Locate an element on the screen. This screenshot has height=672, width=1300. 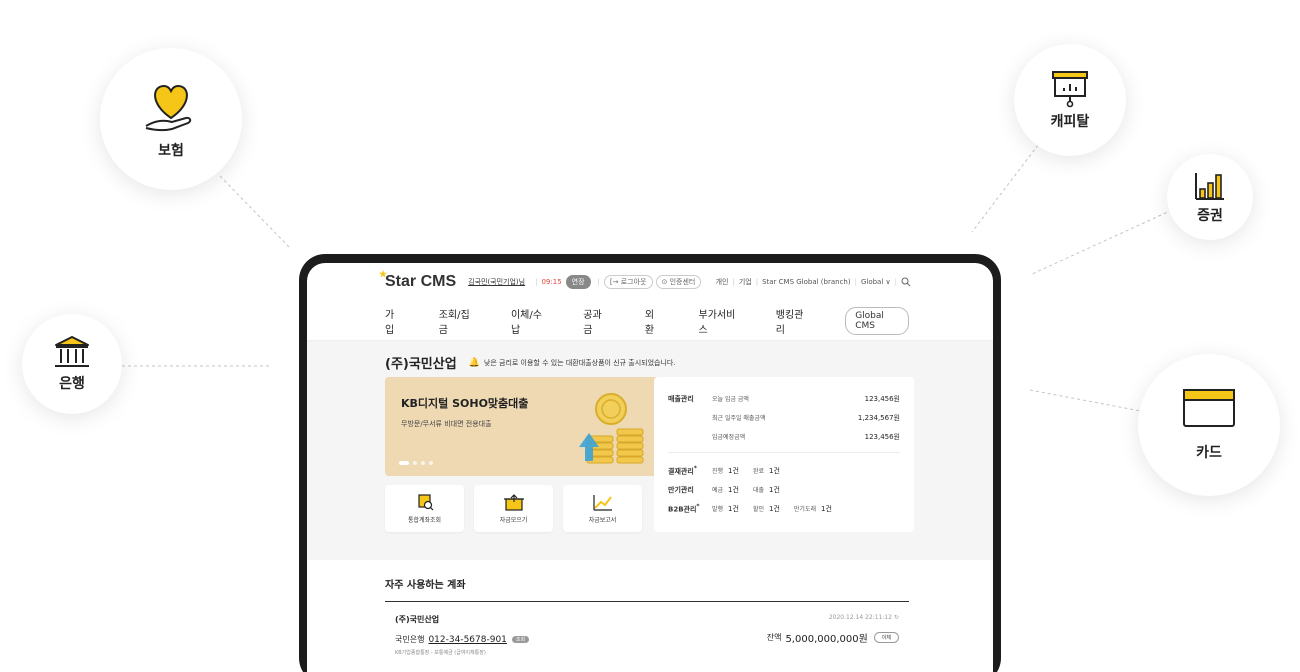
inquiry-badge: 조회 is located at coordinates (520, 639).